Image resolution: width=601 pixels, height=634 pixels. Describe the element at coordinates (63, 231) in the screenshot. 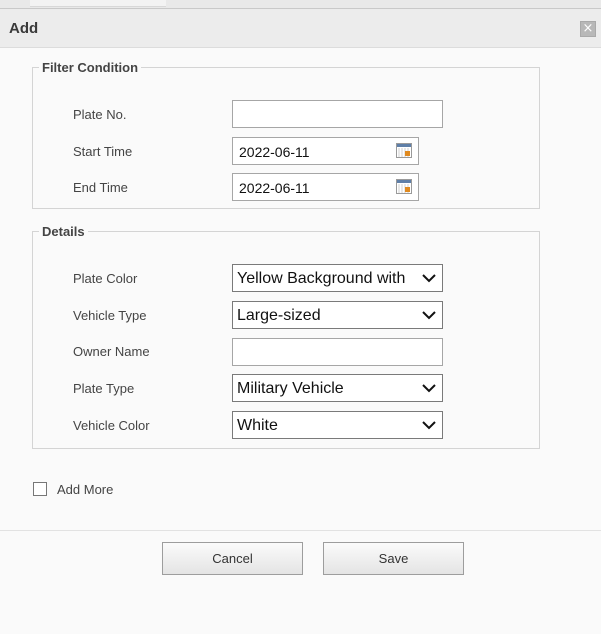

I see `details-legend: Details` at that location.